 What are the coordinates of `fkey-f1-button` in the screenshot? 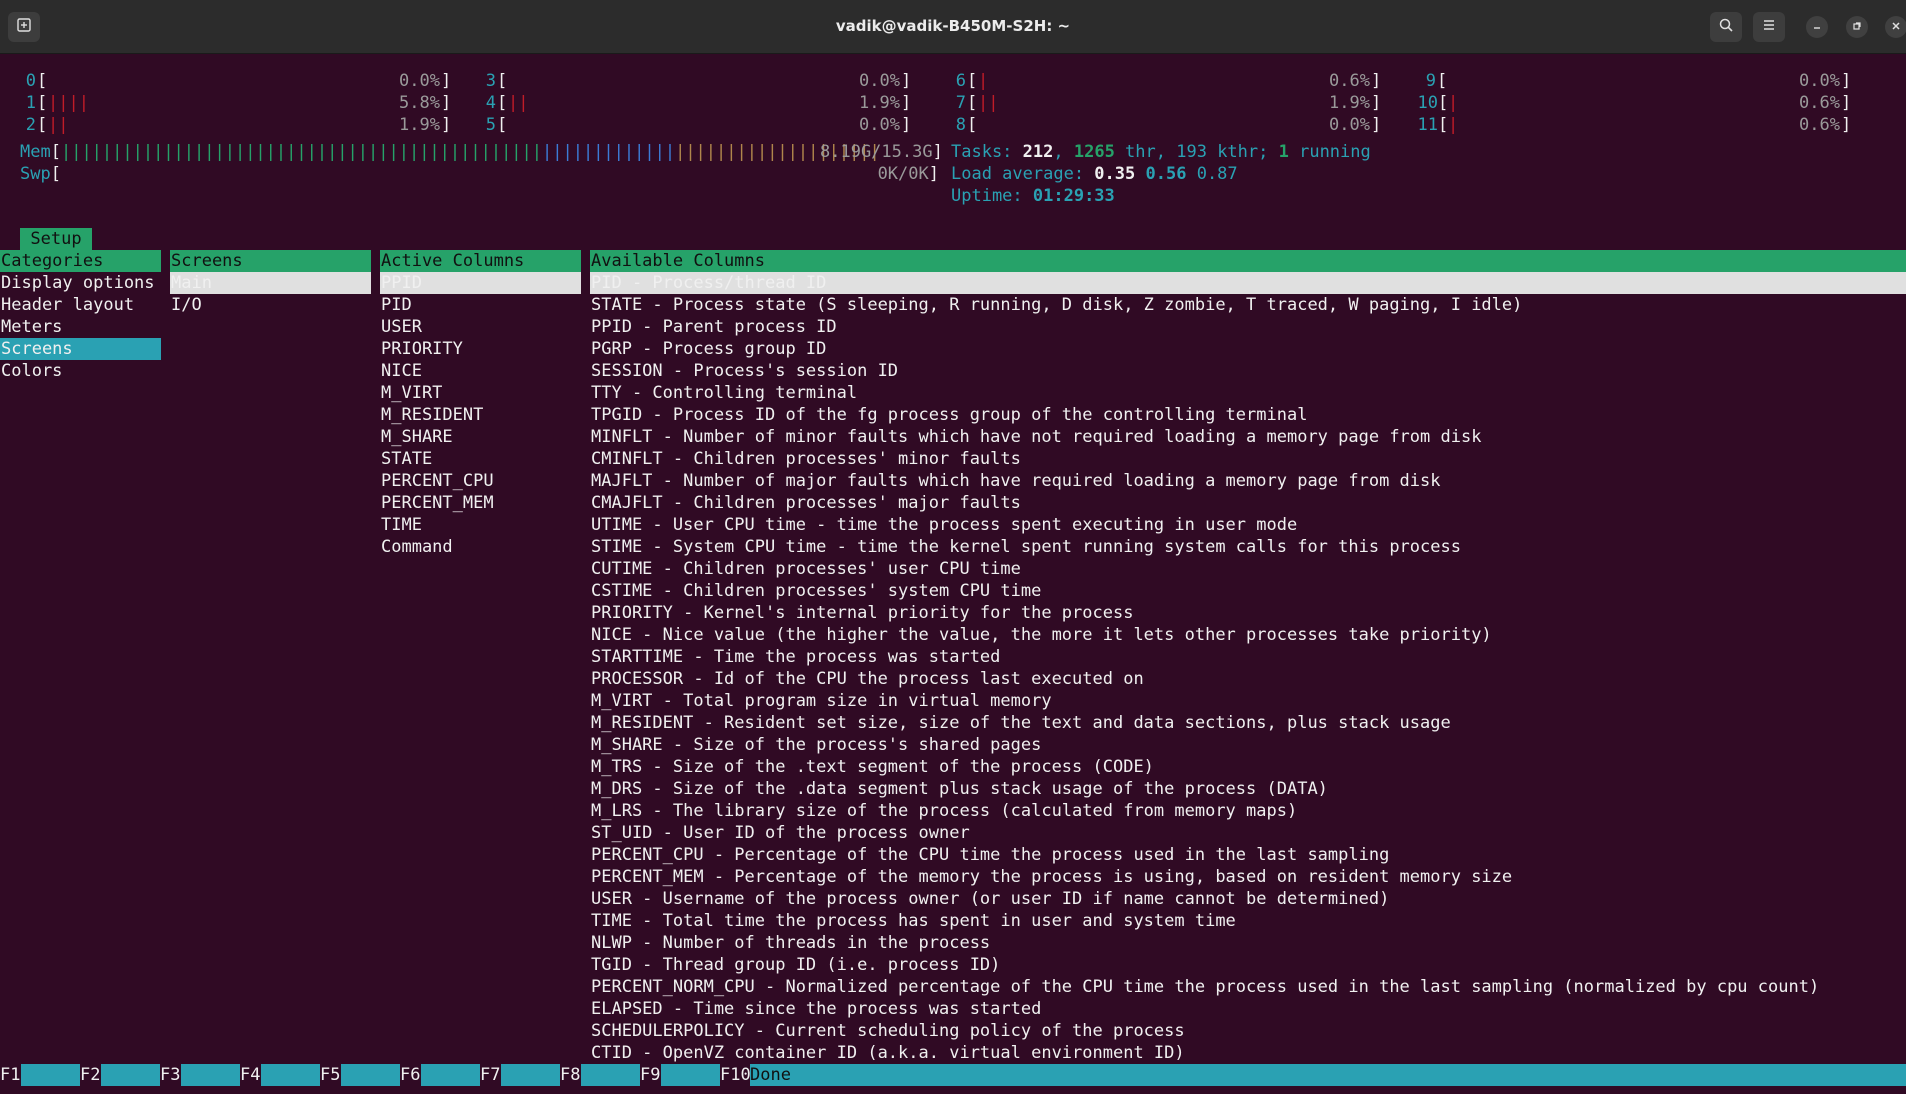 It's located at (50, 1075).